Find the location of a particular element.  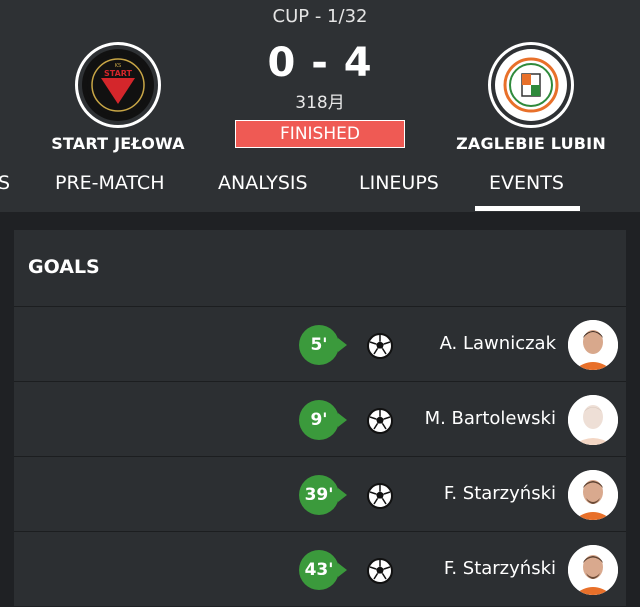

goal-row: 5' A. Lawniczak is located at coordinates (320, 344).